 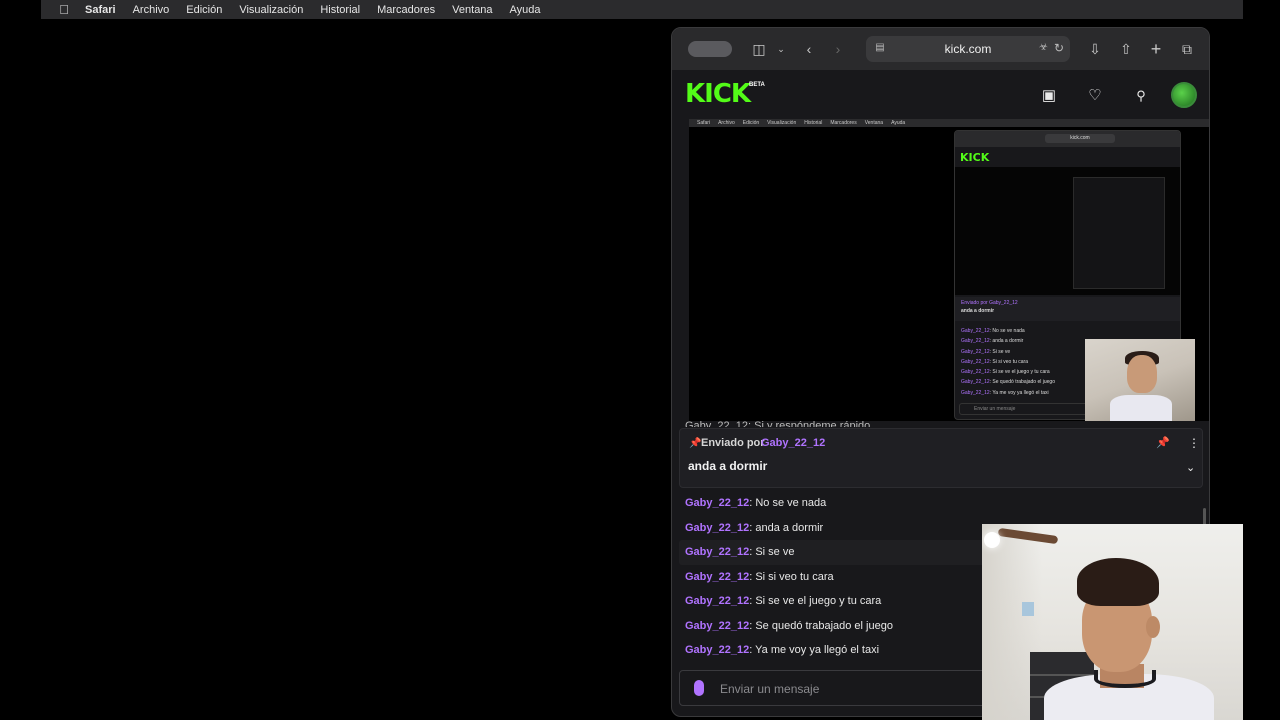 What do you see at coordinates (726, 123) in the screenshot?
I see `nested-menu-item: Archivo` at bounding box center [726, 123].